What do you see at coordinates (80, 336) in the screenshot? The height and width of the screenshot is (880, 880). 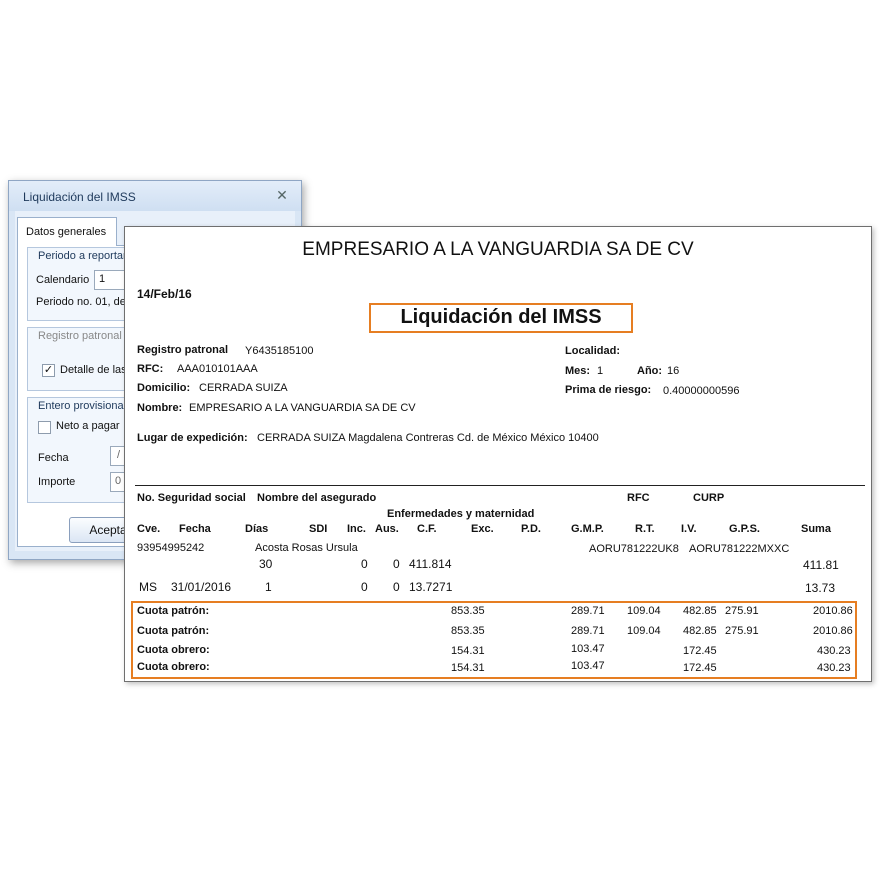 I see `registro-group-title: Registro patronal` at bounding box center [80, 336].